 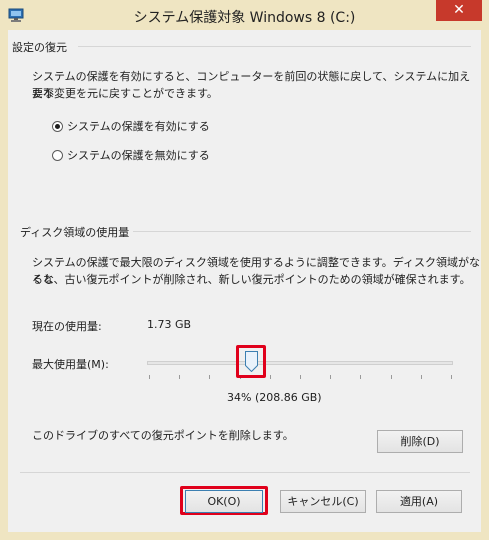 I want to click on close-icon: ✕, so click(x=459, y=10).